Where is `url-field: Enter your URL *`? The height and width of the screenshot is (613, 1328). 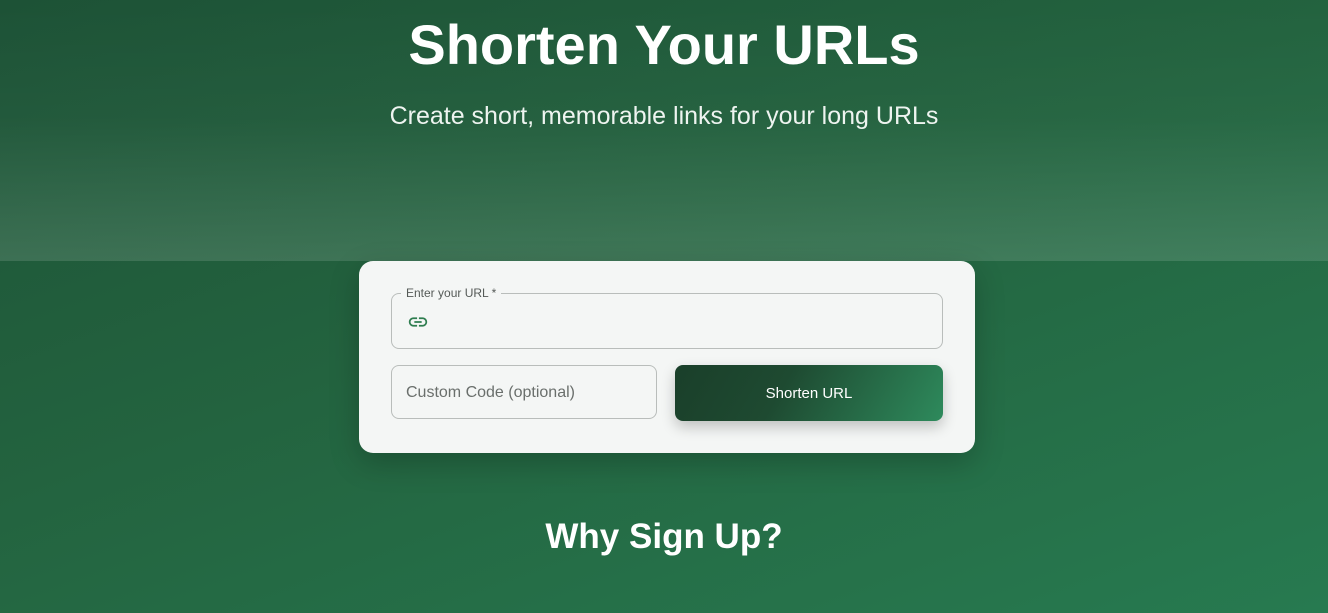 url-field: Enter your URL * is located at coordinates (667, 317).